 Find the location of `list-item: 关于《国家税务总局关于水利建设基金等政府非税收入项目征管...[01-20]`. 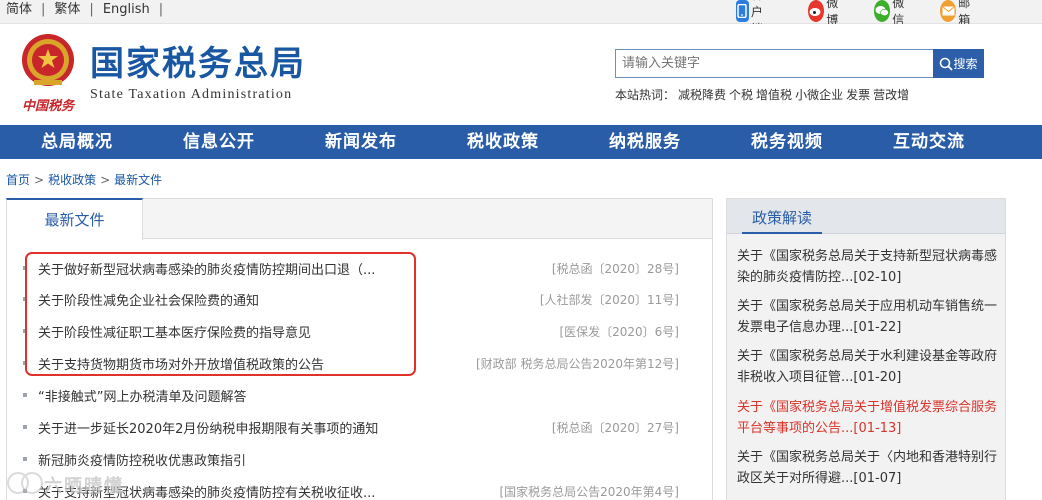

list-item: 关于《国家税务总局关于水利建设基金等政府非税收入项目征管...[01-20] is located at coordinates (867, 367).